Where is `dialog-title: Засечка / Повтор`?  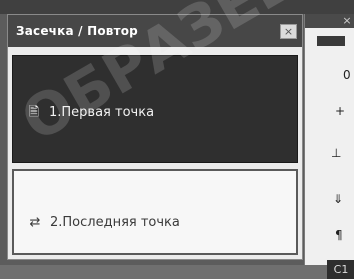
dialog-title: Засечка / Повтор is located at coordinates (77, 31).